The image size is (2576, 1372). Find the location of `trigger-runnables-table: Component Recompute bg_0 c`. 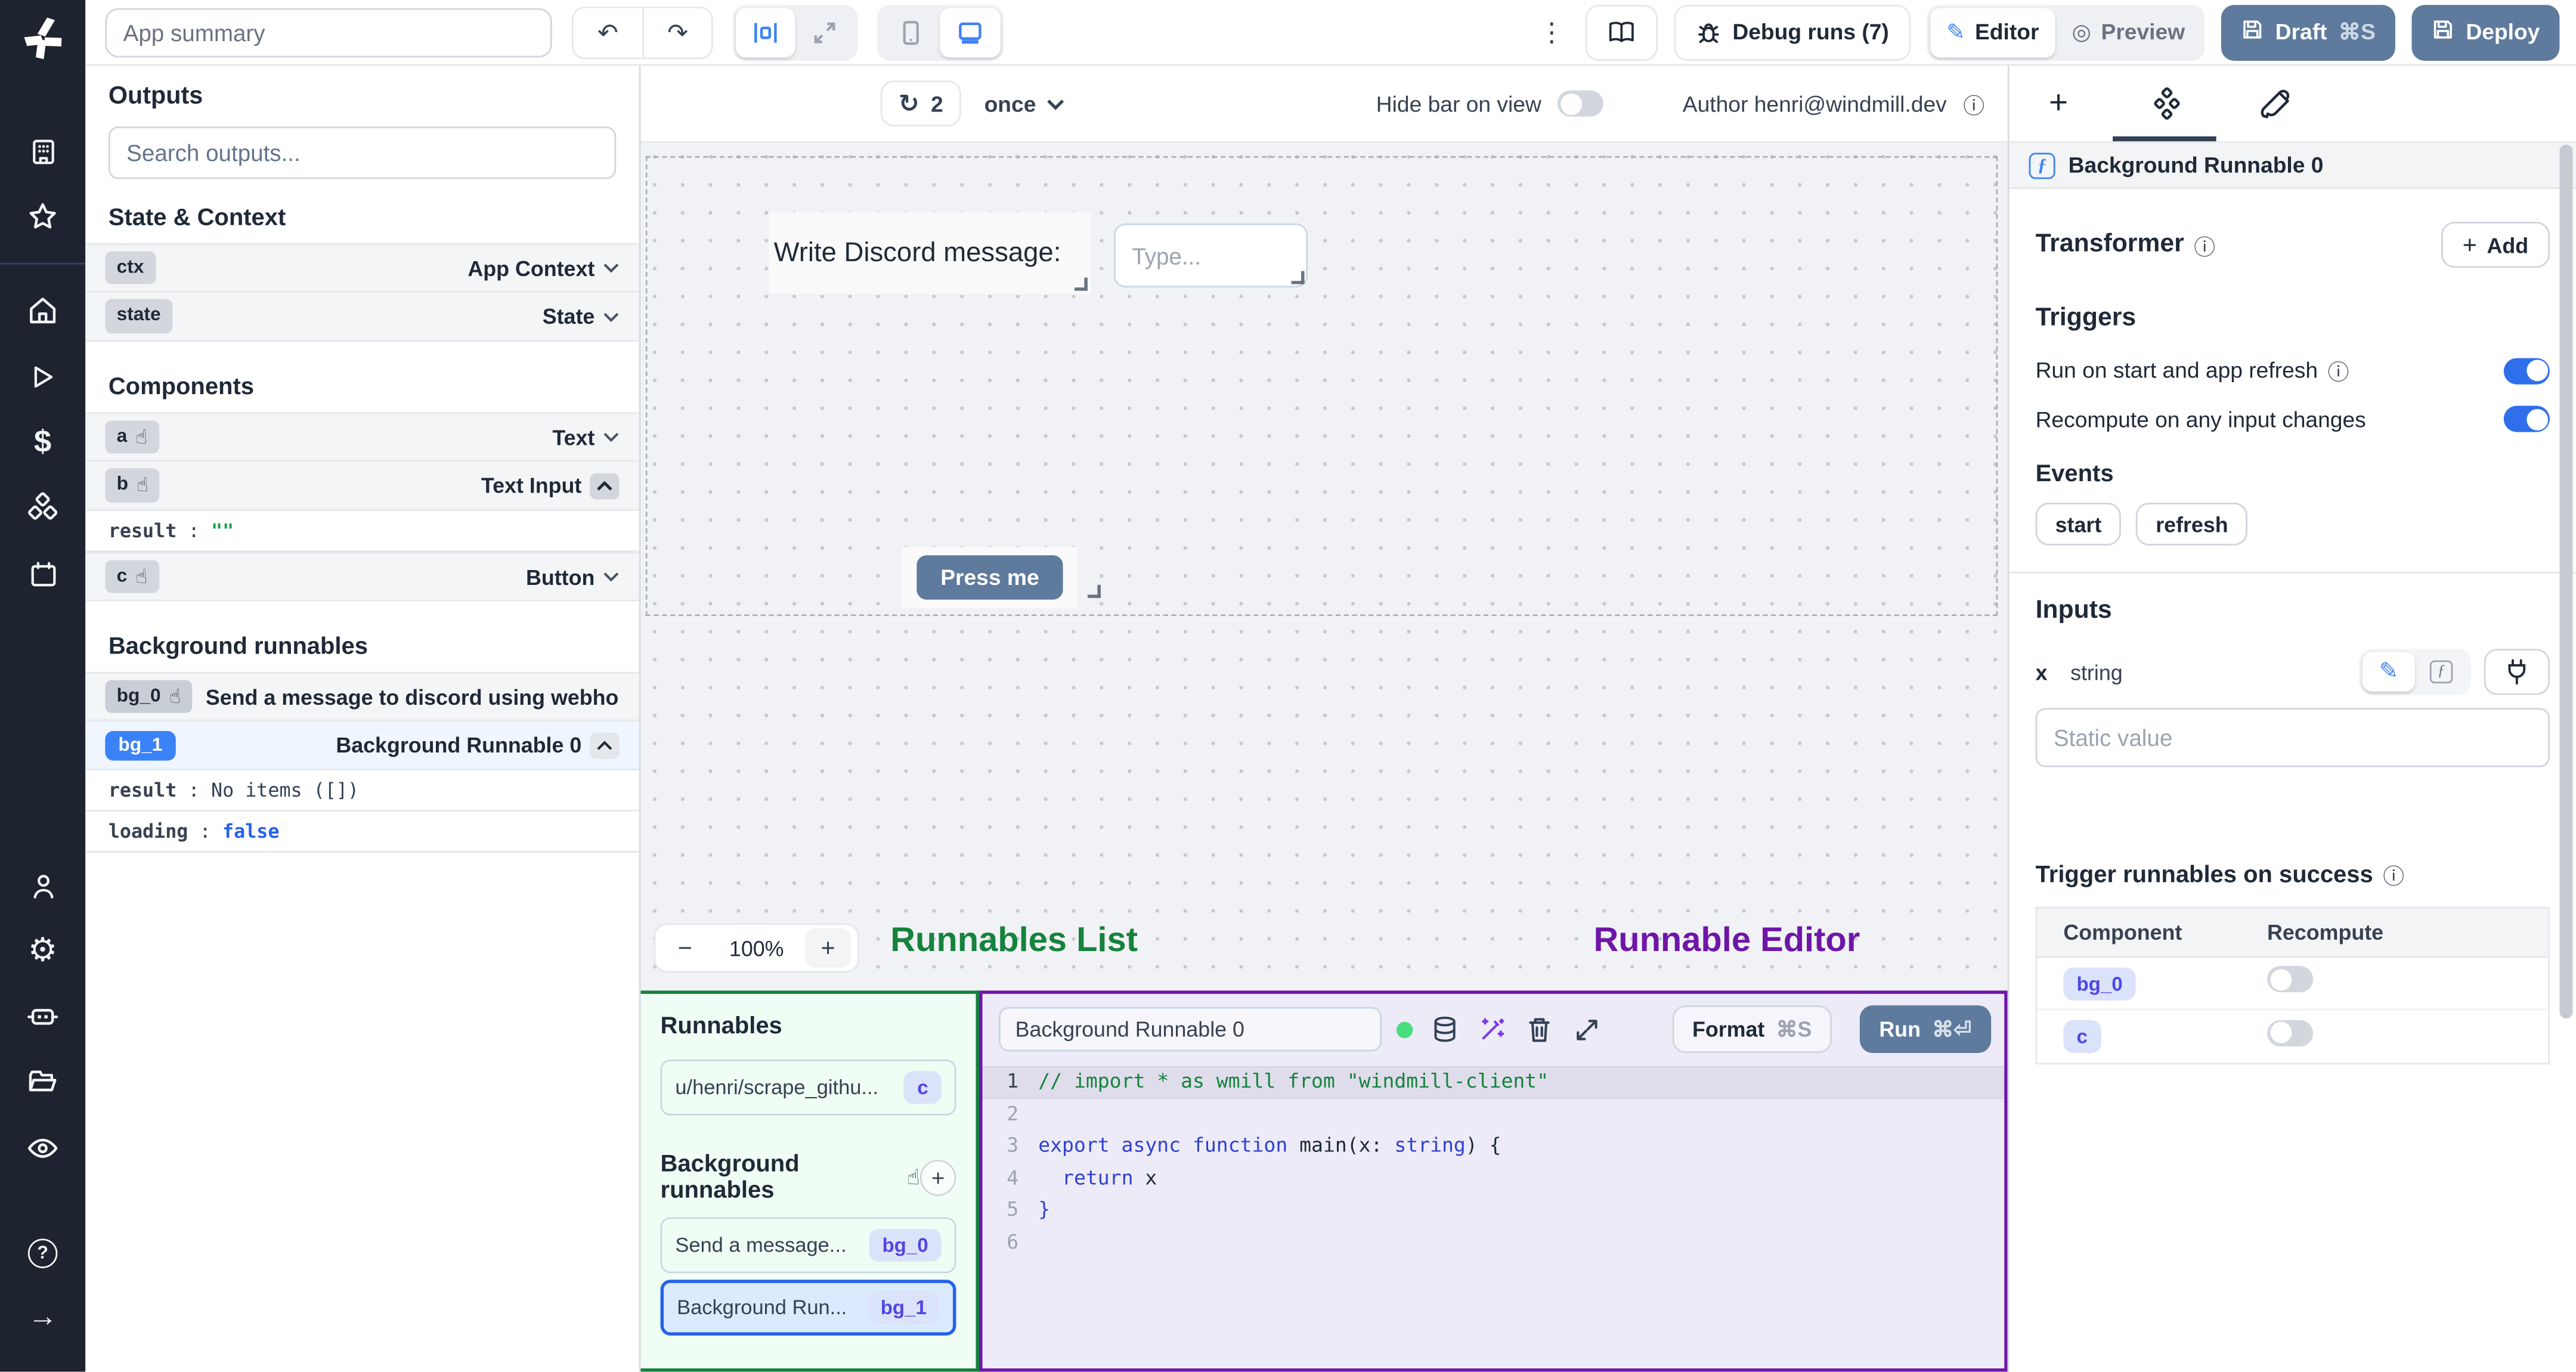

trigger-runnables-table: Component Recompute bg_0 c is located at coordinates (2292, 985).